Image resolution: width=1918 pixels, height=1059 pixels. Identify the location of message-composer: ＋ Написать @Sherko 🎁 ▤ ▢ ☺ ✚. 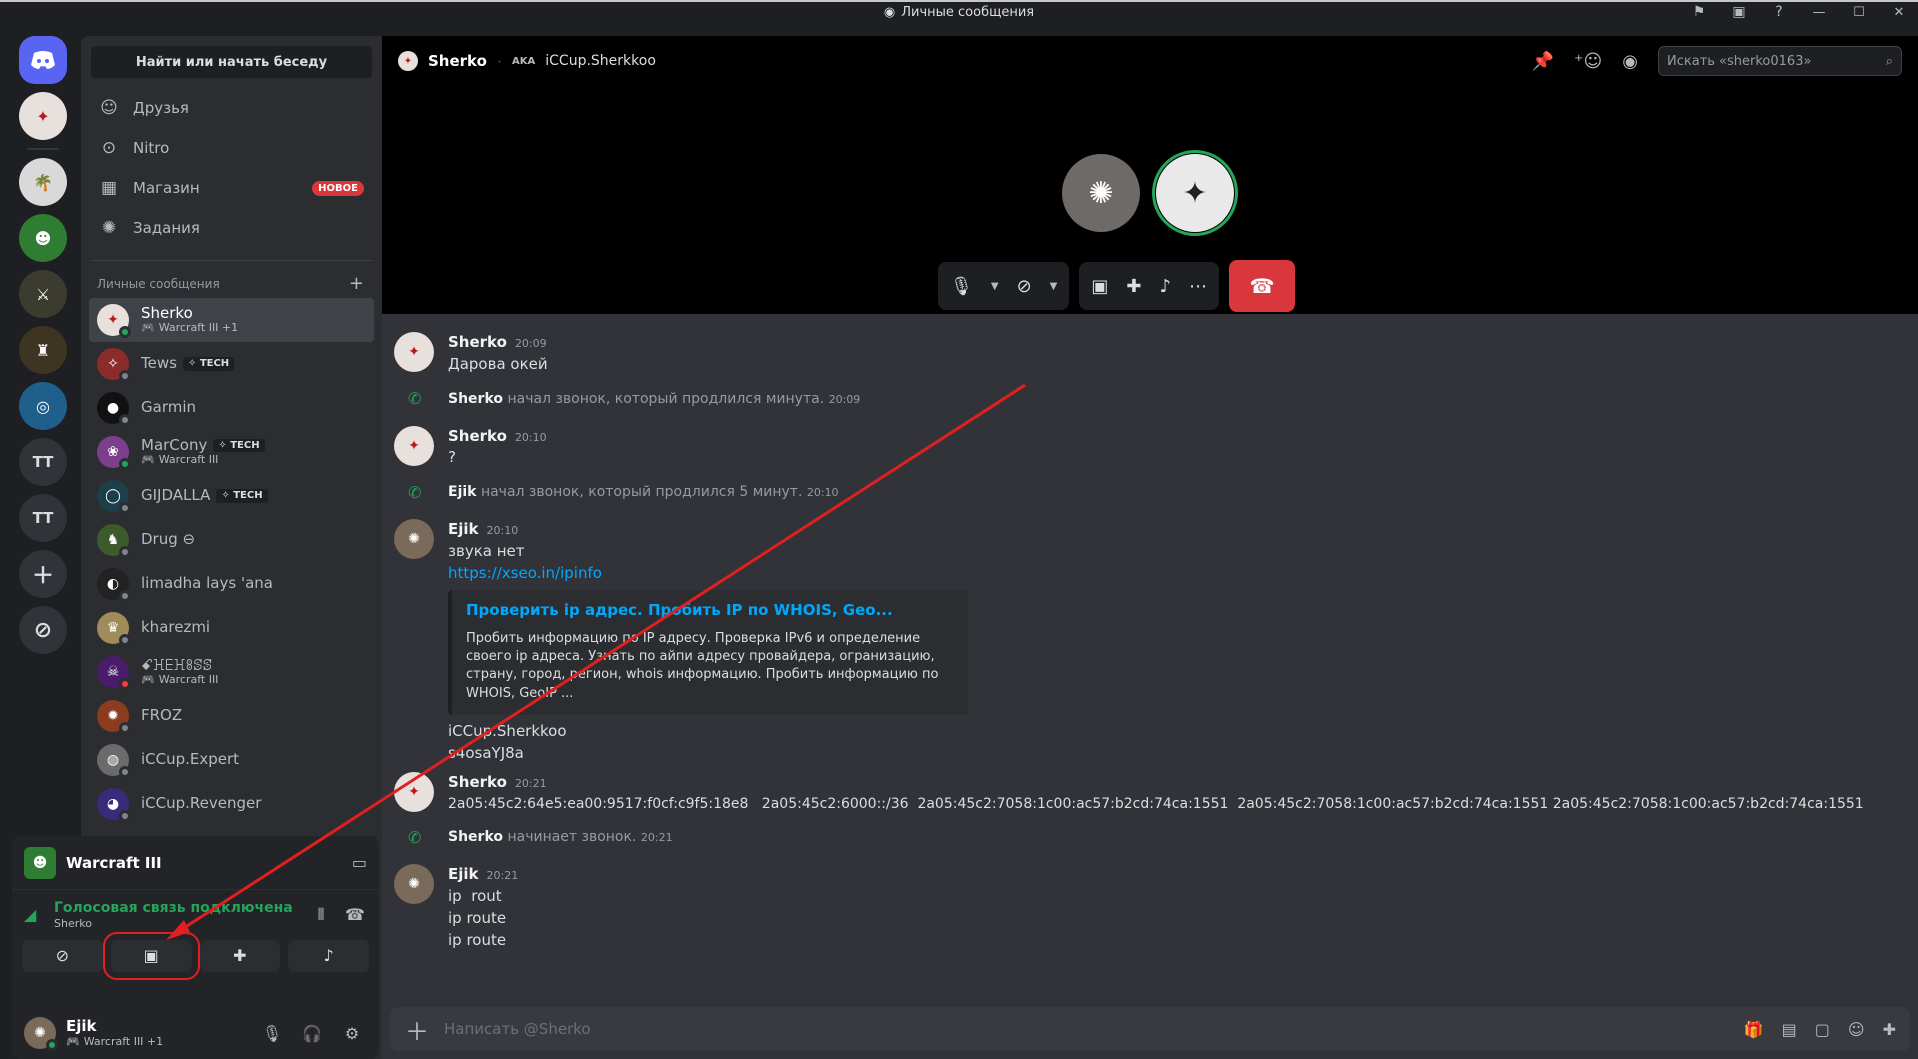
(1150, 1029).